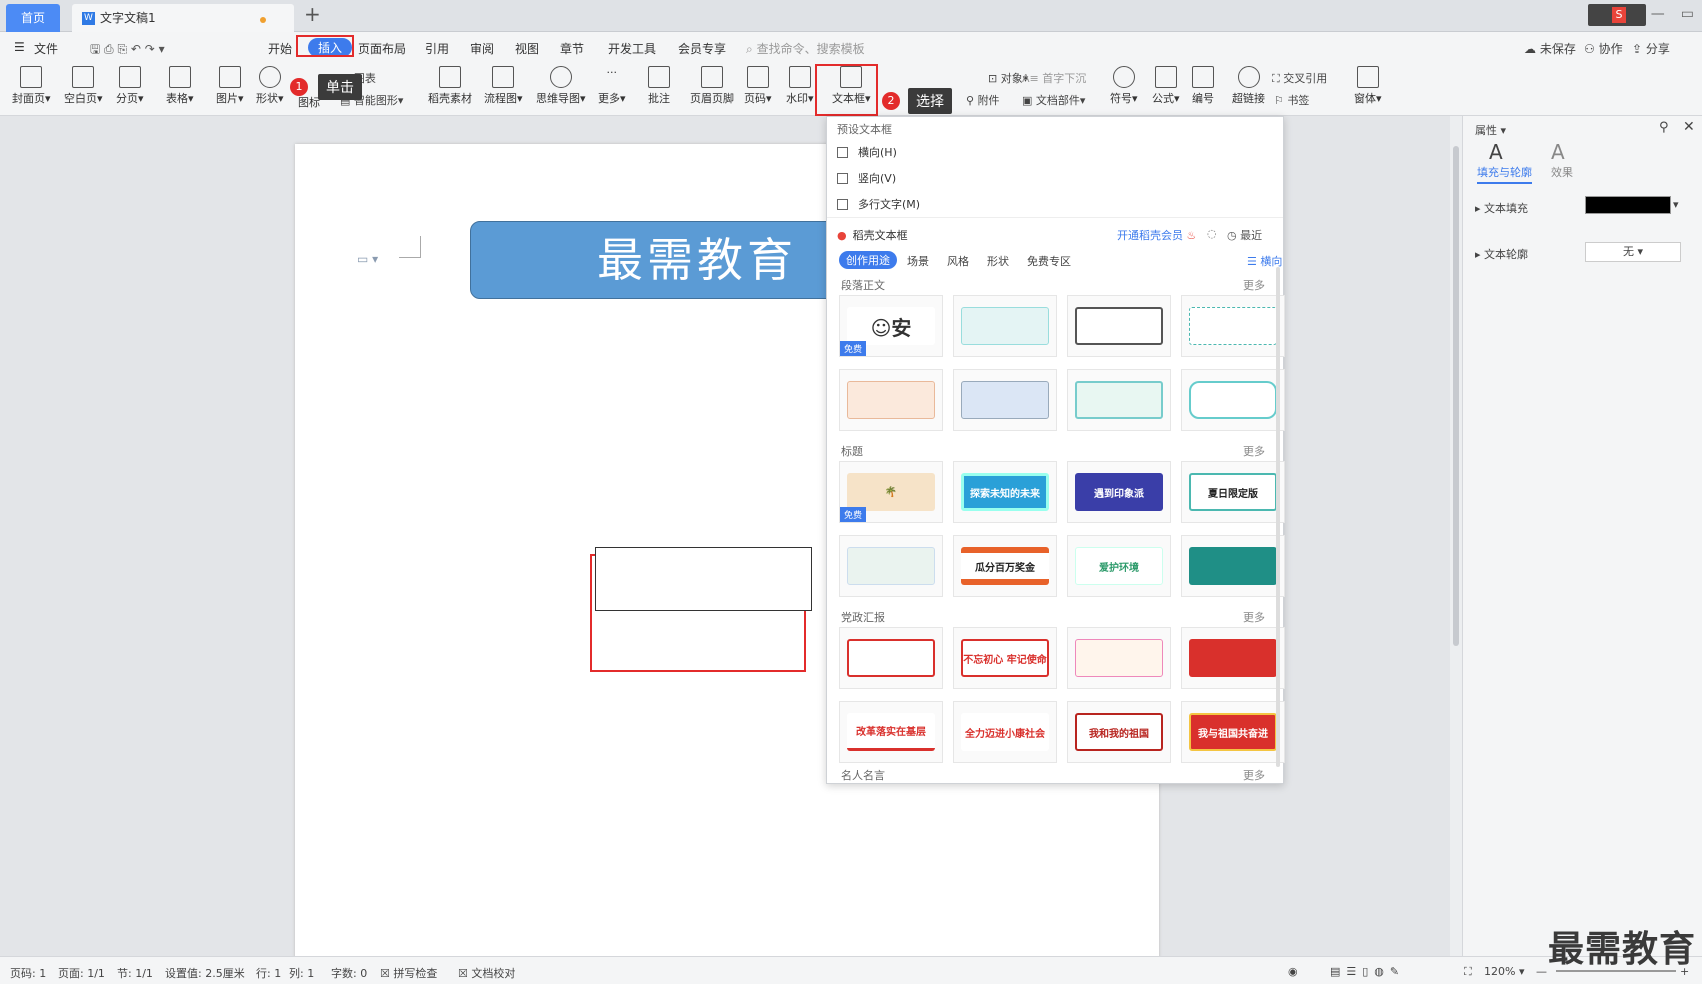 This screenshot has width=1702, height=984. Describe the element at coordinates (866, 178) in the screenshot. I see `textbox-vertical-item: 竖向(V)` at that location.